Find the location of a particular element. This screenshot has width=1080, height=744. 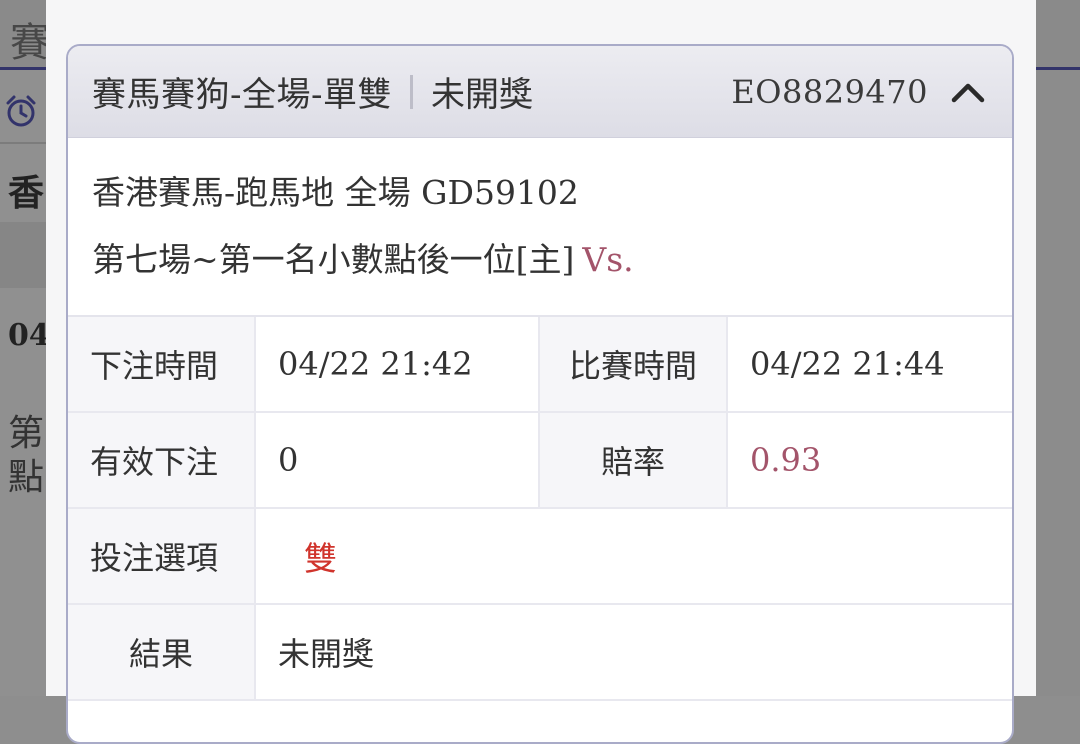

header-divider is located at coordinates (411, 91).